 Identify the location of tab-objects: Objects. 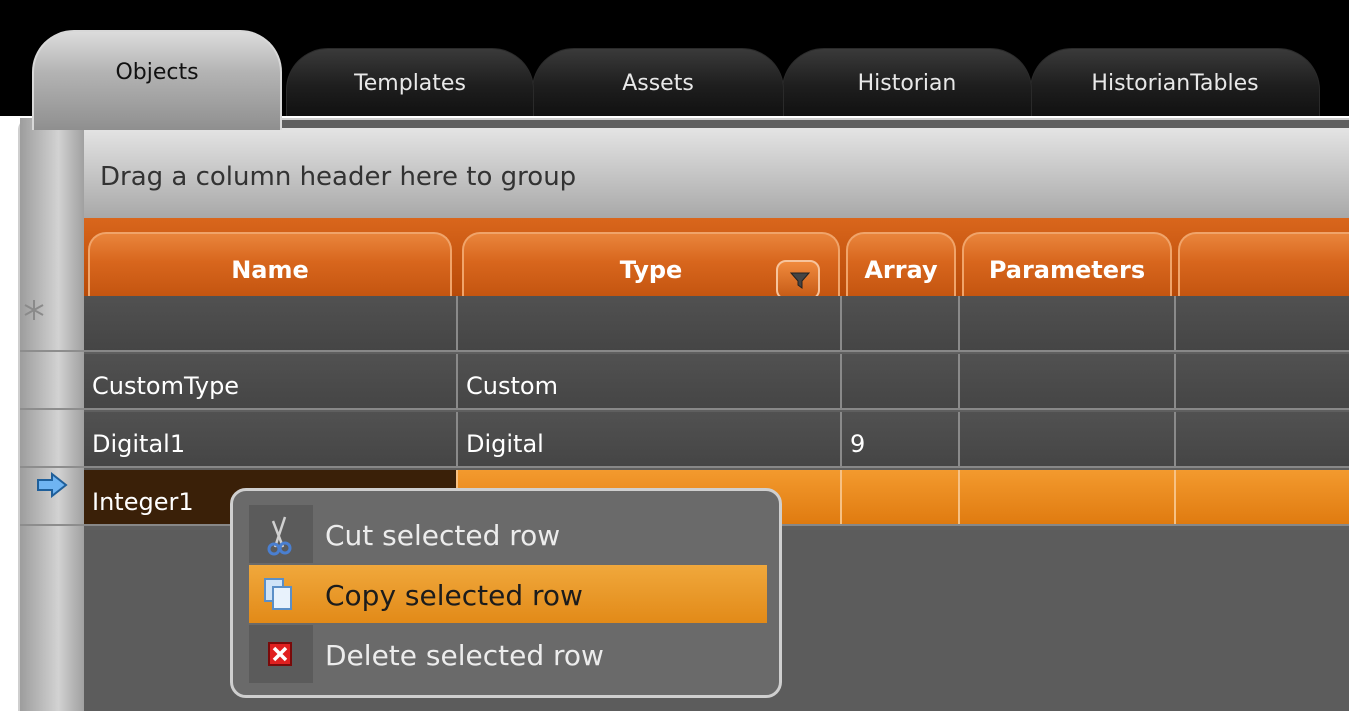
(157, 80).